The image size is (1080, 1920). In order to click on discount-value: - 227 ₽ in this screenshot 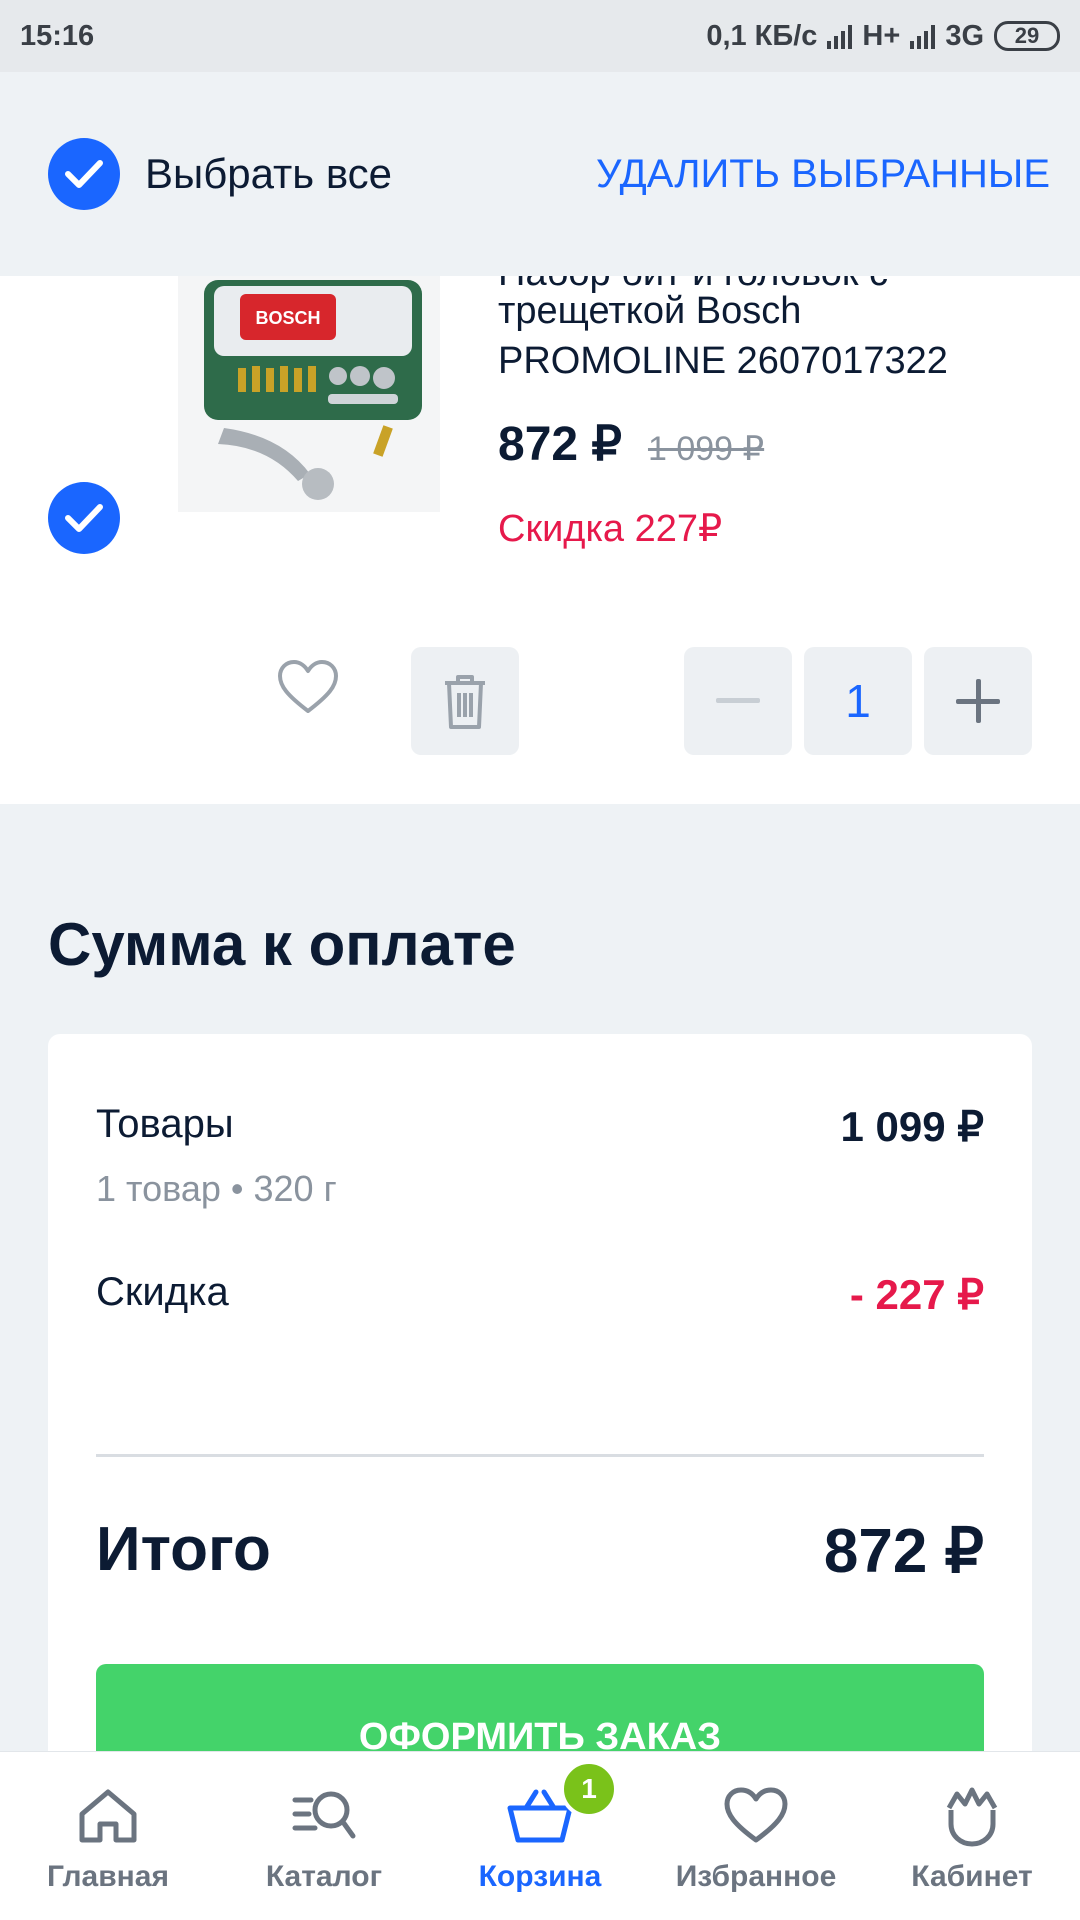, I will do `click(916, 1294)`.